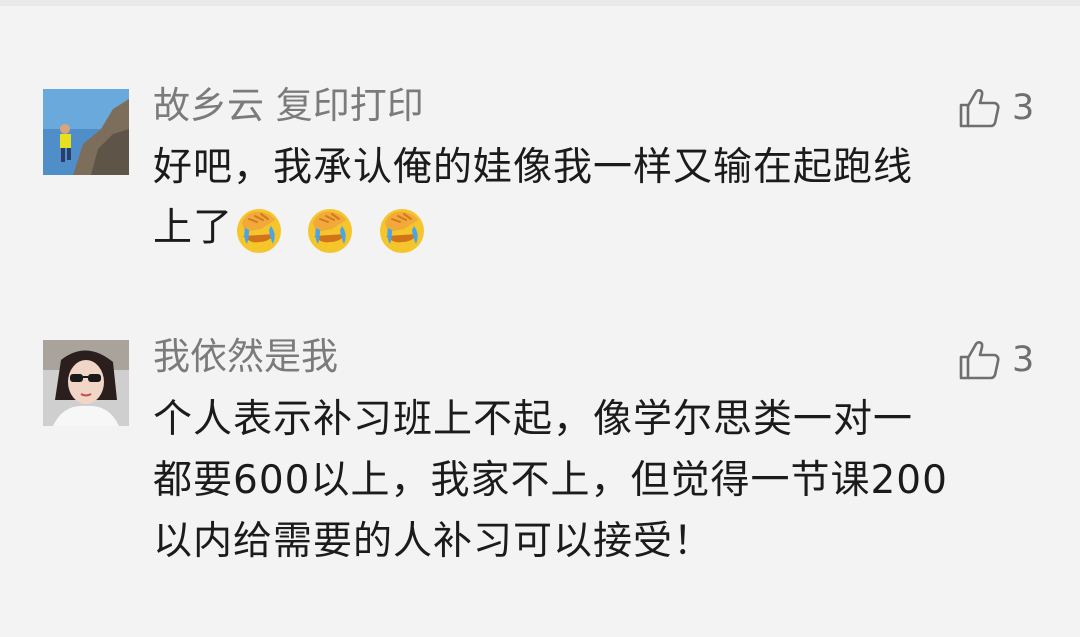 The height and width of the screenshot is (637, 1080). Describe the element at coordinates (533, 419) in the screenshot. I see `comment-text-line: 个人表示补习班上不起，像学尔思类一对一` at that location.